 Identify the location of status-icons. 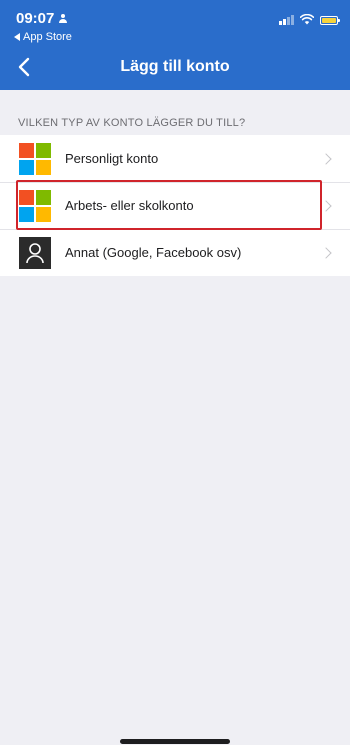
(309, 19).